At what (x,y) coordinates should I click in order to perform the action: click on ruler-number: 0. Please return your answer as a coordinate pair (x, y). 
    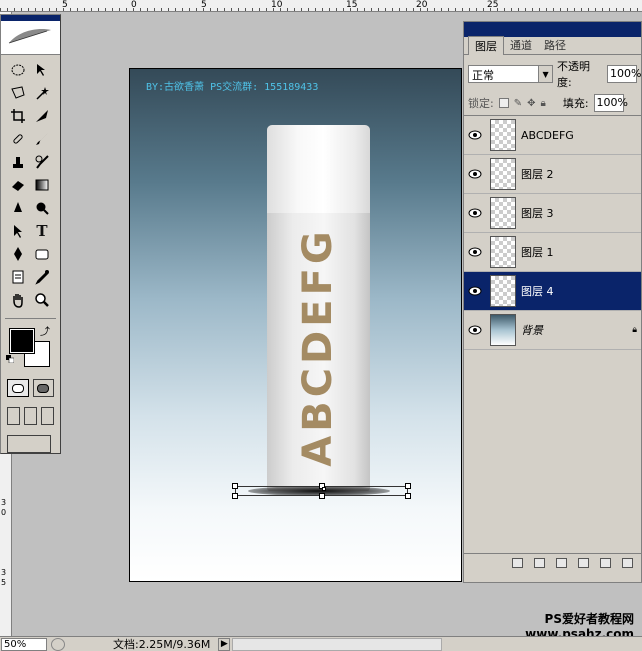
    Looking at the image, I should click on (4, 512).